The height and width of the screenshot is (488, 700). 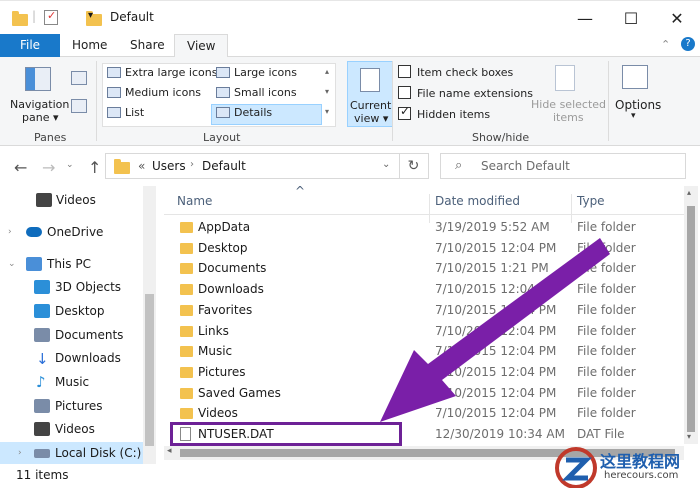 I want to click on file-name-extensions-checkbox: File name extensions, so click(x=465, y=93).